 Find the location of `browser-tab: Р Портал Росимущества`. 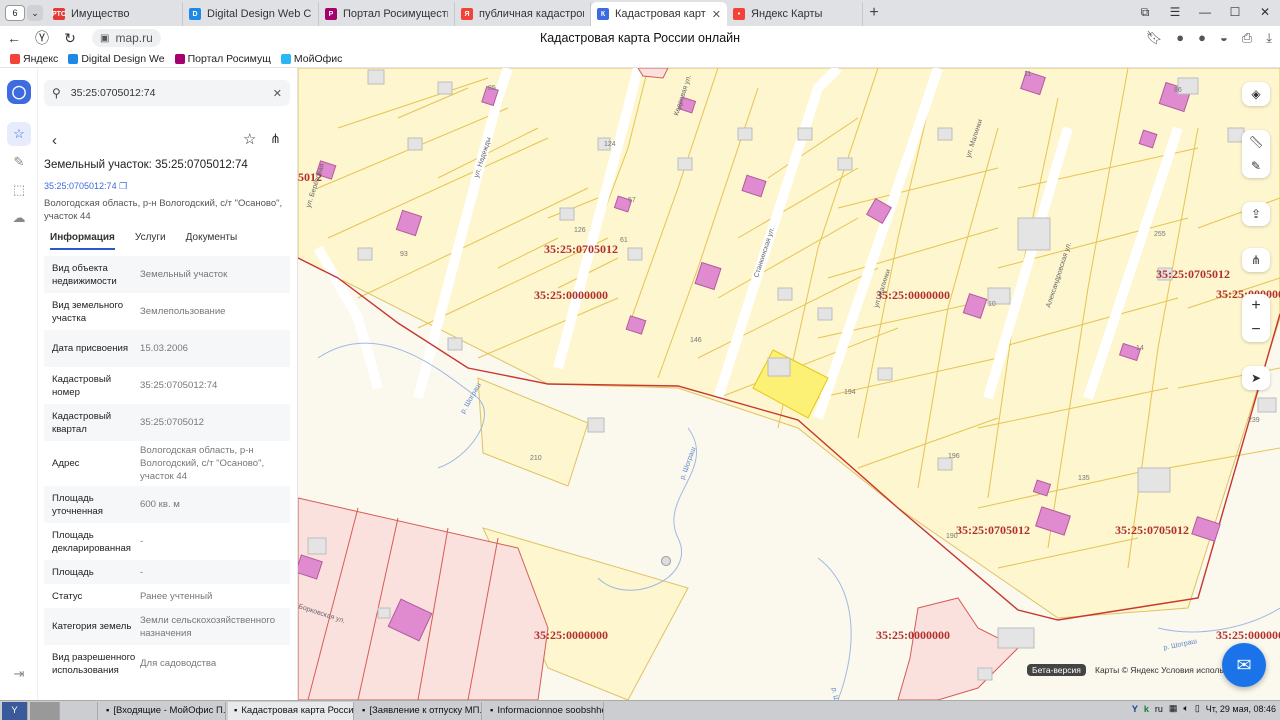

browser-tab: Р Портал Росимущества is located at coordinates (387, 14).